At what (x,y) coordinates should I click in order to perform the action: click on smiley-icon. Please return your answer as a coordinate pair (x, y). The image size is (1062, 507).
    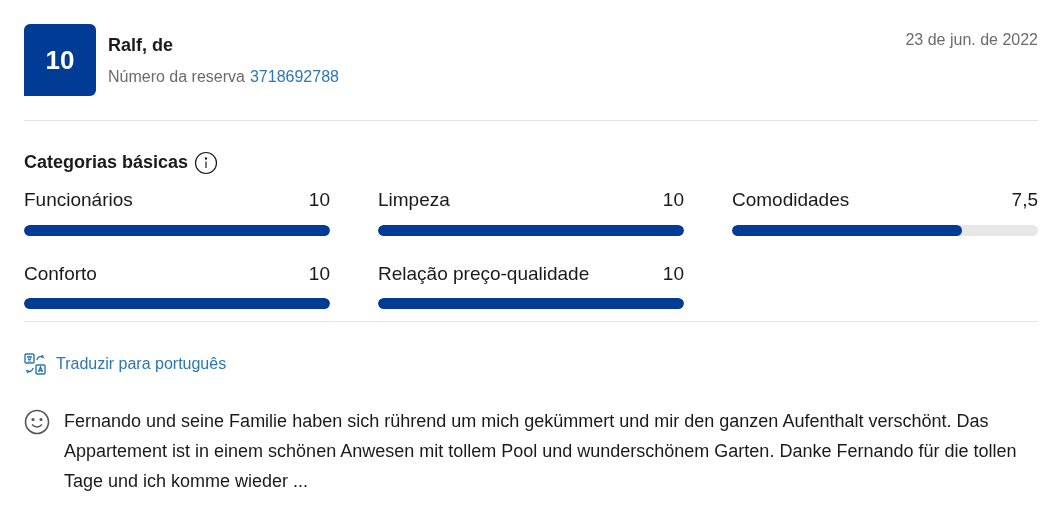
    Looking at the image, I should click on (37, 422).